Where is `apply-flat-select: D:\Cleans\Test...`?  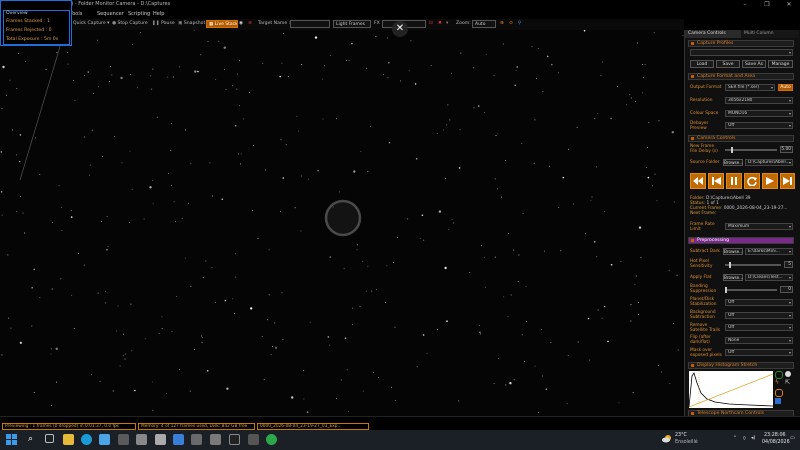 apply-flat-select: D:\Cleans\Test... is located at coordinates (769, 277).